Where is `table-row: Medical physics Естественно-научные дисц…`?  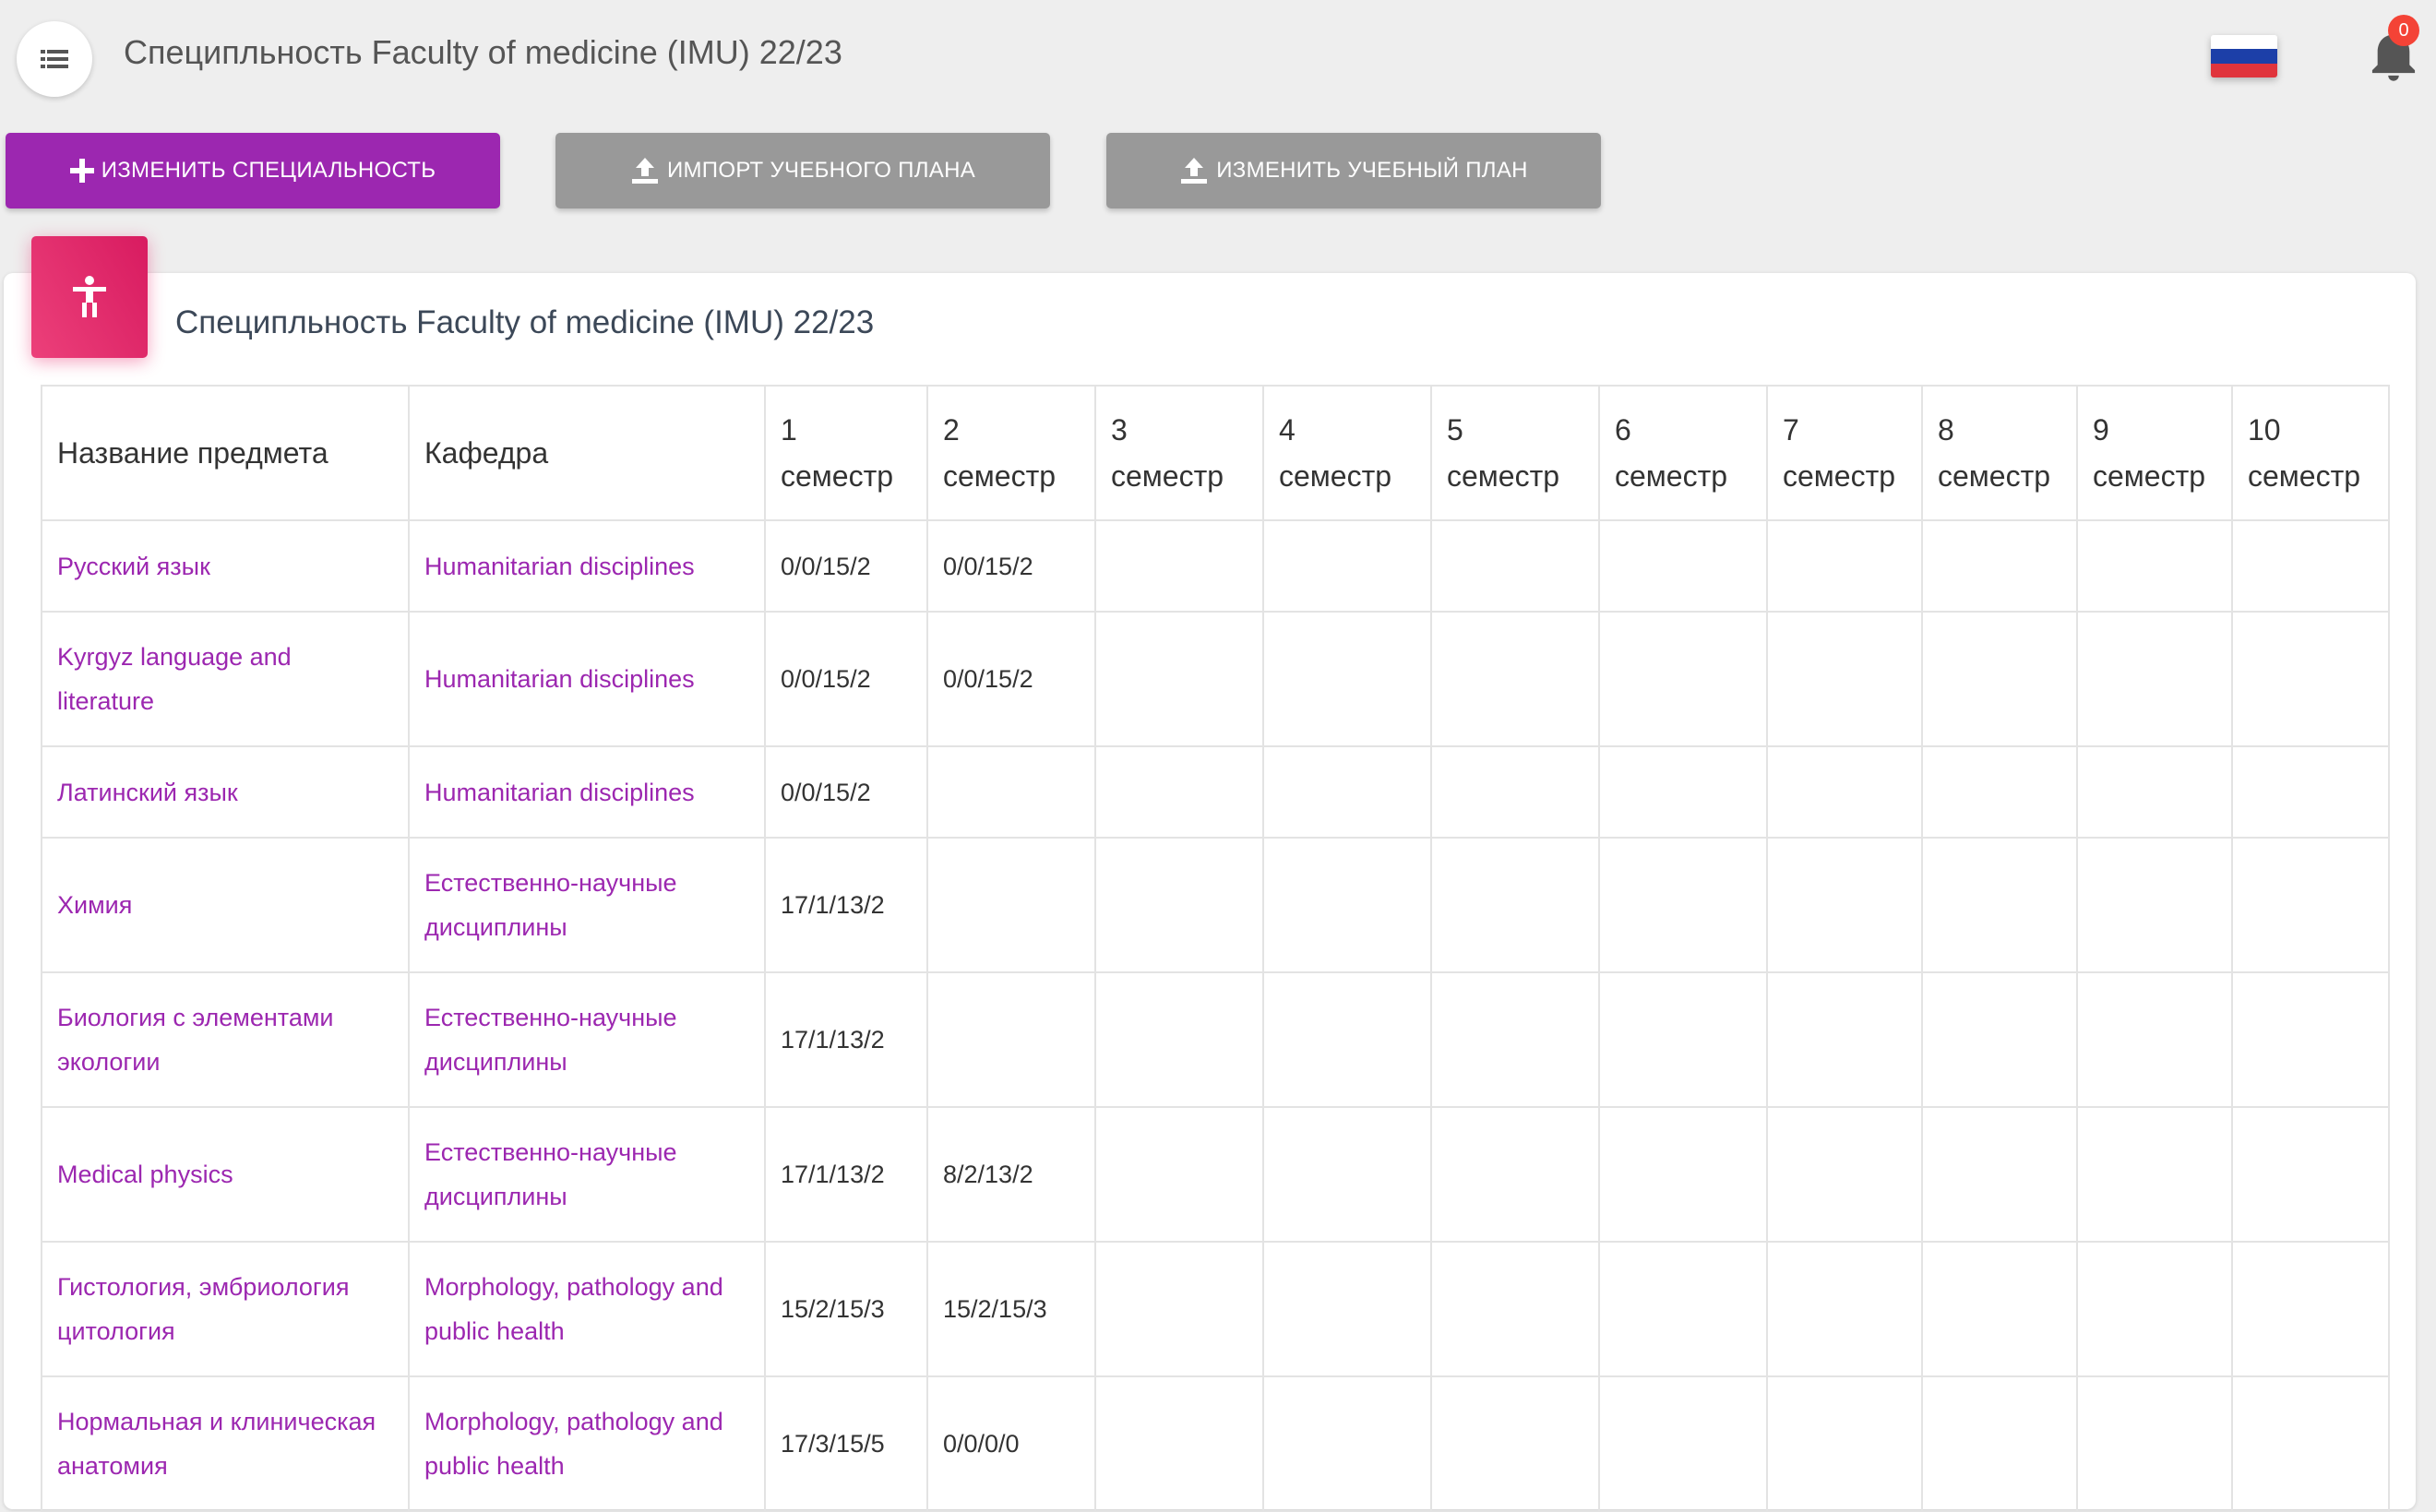 table-row: Medical physics Естественно-научные дисц… is located at coordinates (1215, 1174).